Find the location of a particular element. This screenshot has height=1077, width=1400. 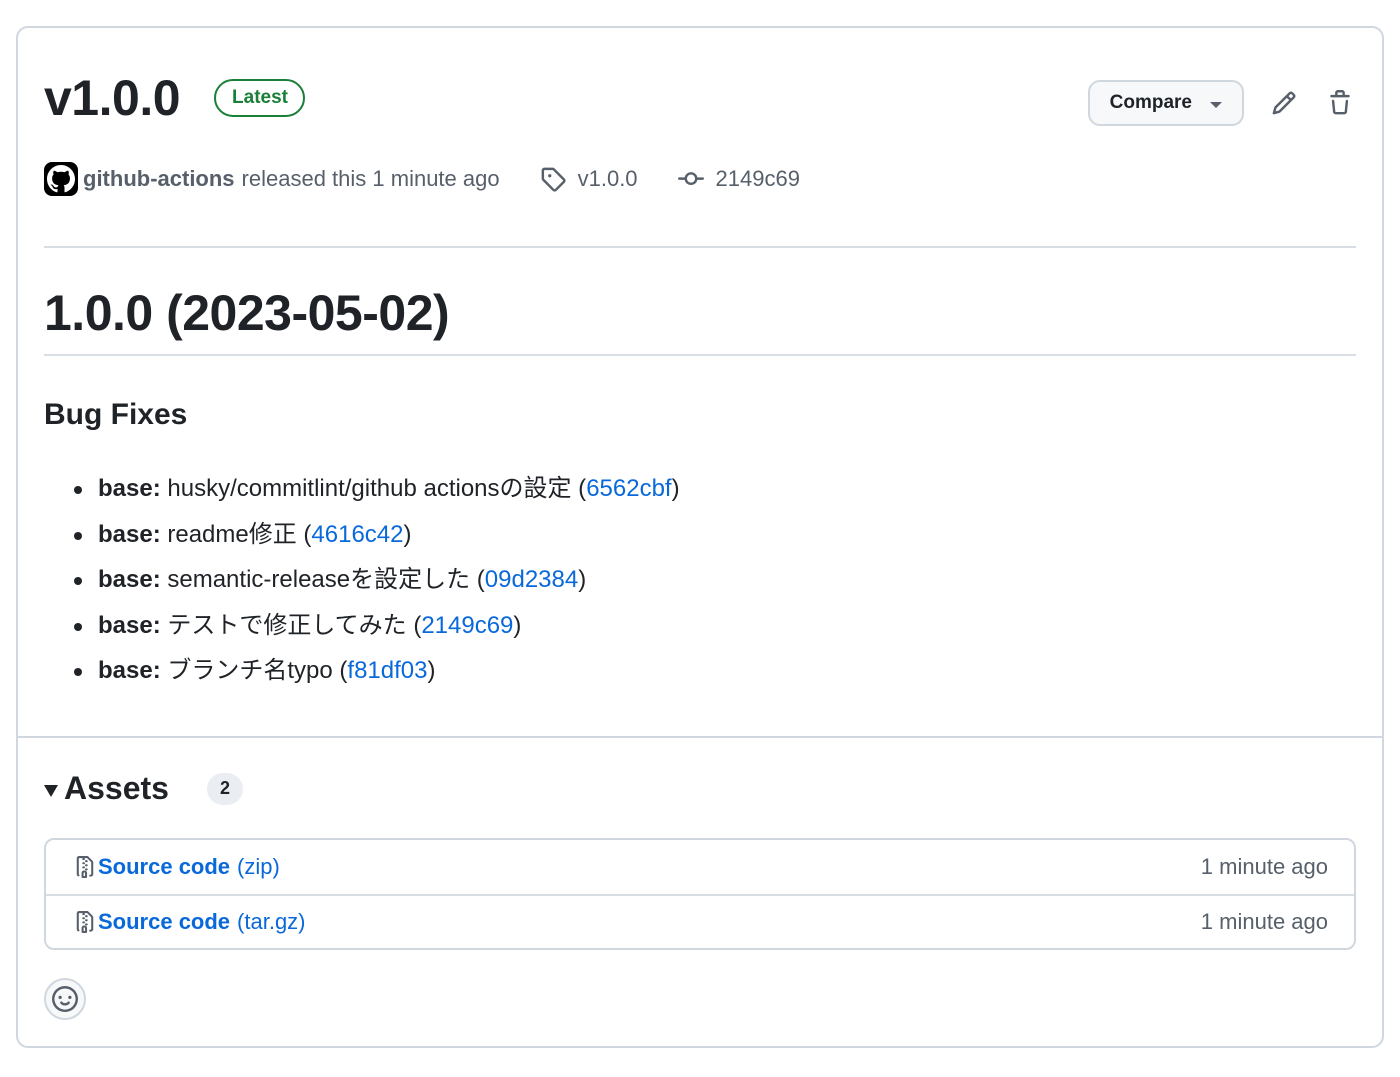

change-text: readme修正 ( is located at coordinates (236, 534).